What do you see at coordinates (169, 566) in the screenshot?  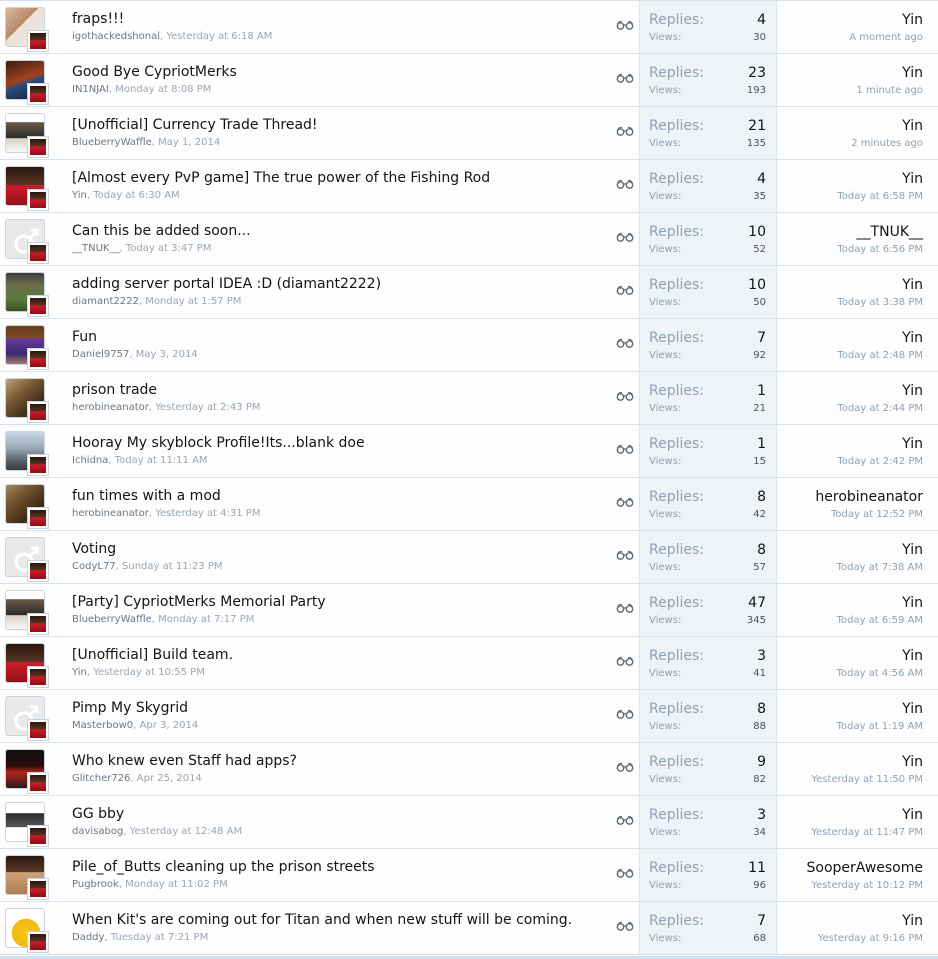 I see `thread-start-date: , Sunday at 11:23 PM` at bounding box center [169, 566].